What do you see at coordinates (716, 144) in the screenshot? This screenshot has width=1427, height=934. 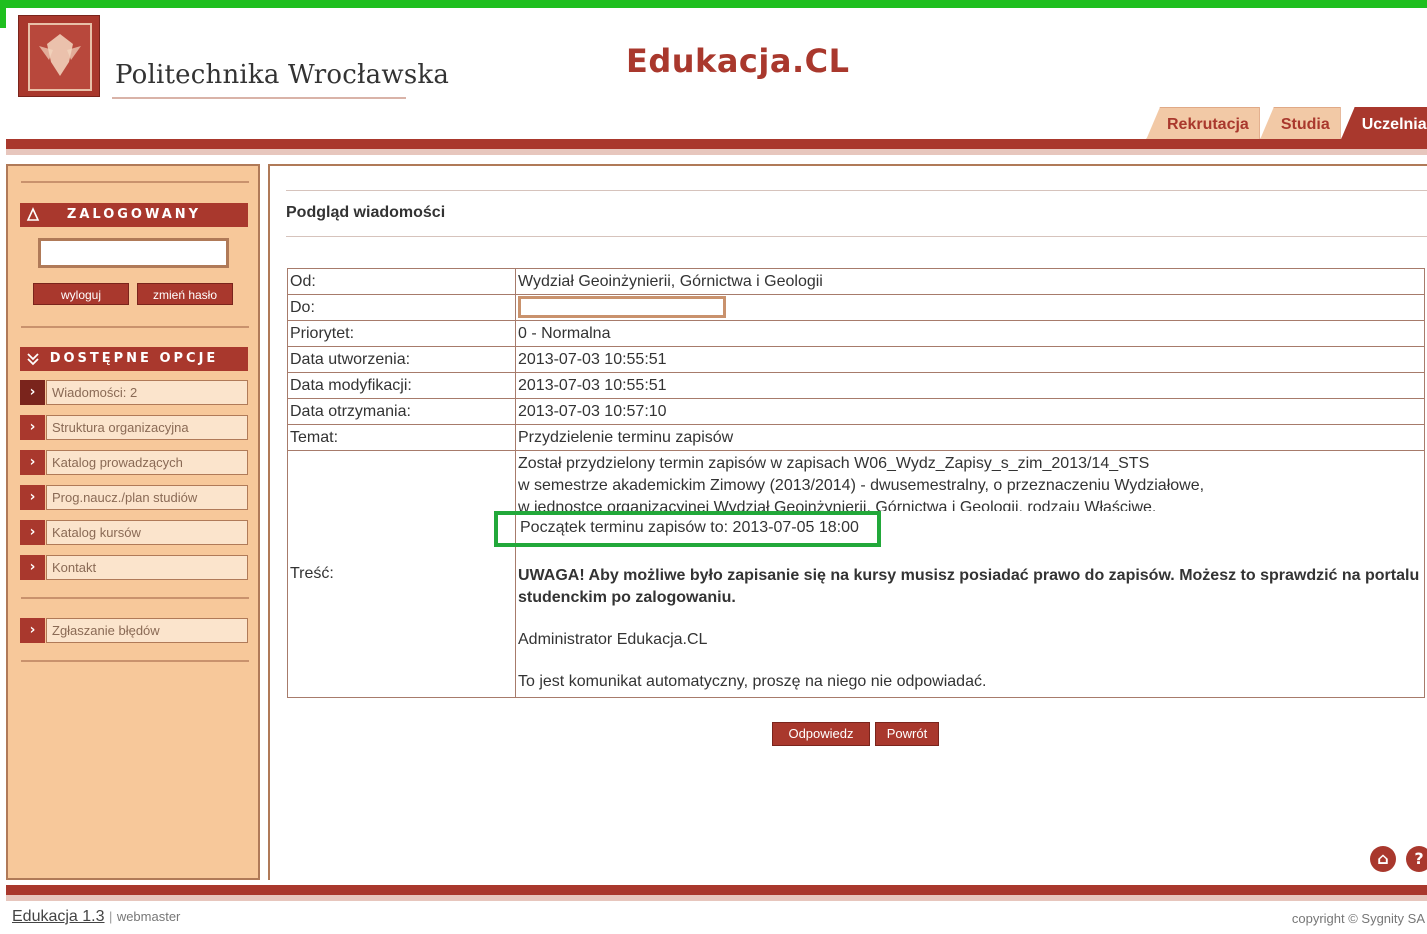 I see `header-divider` at bounding box center [716, 144].